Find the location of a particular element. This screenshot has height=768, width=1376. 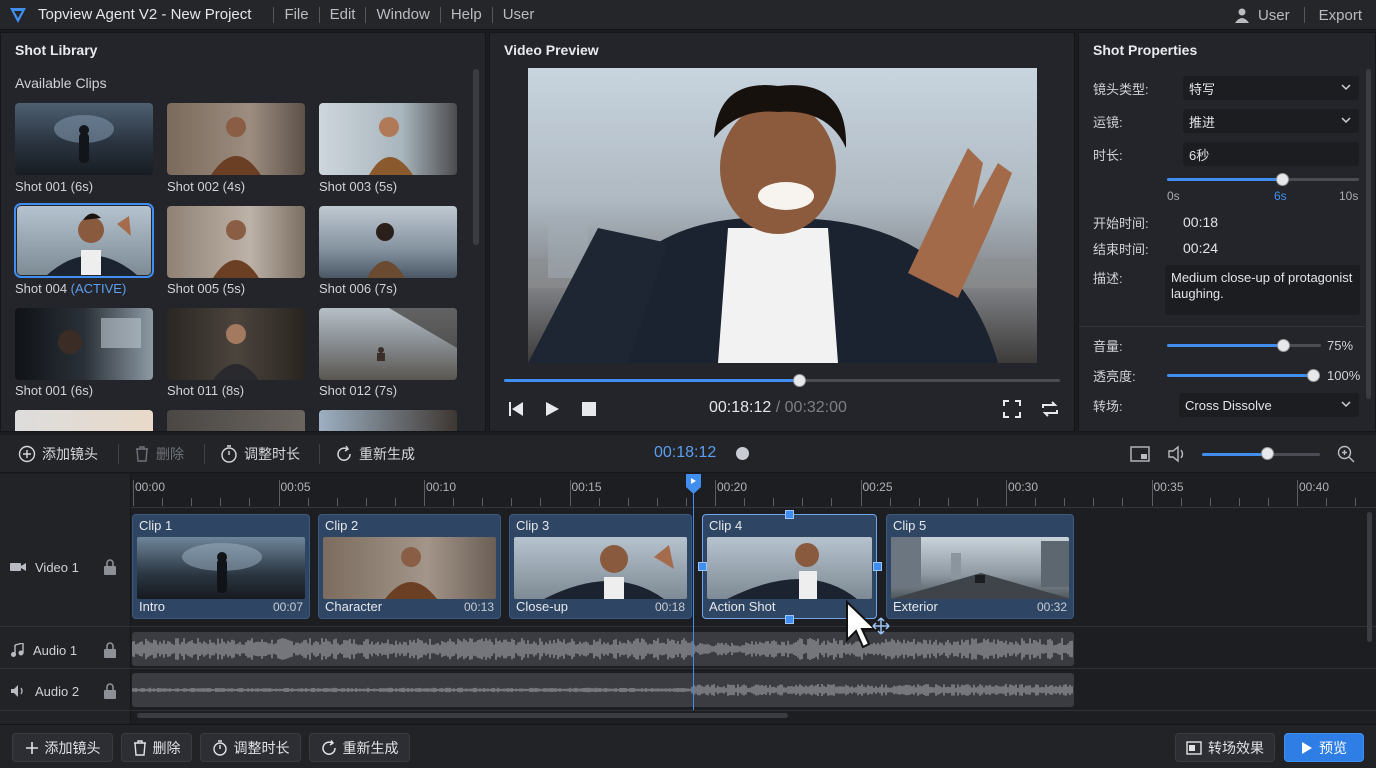

transition-select: Cross Dissolve is located at coordinates (1269, 405).